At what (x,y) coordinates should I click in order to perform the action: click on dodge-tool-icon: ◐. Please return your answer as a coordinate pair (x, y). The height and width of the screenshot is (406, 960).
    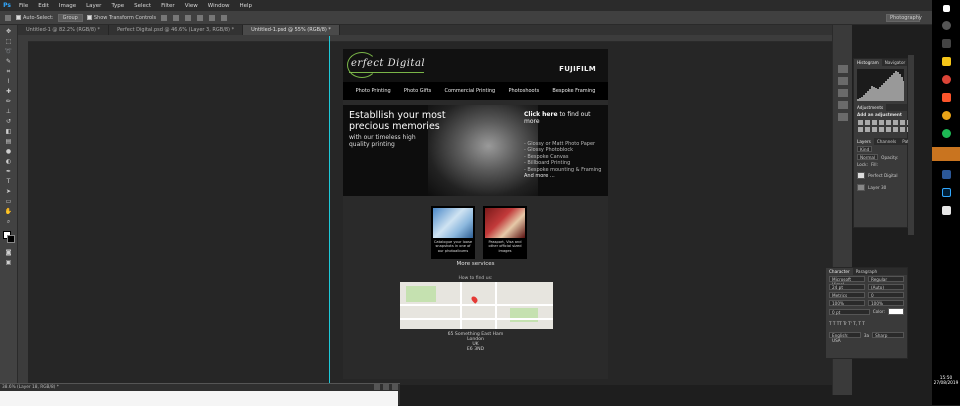
    Looking at the image, I should click on (9, 161).